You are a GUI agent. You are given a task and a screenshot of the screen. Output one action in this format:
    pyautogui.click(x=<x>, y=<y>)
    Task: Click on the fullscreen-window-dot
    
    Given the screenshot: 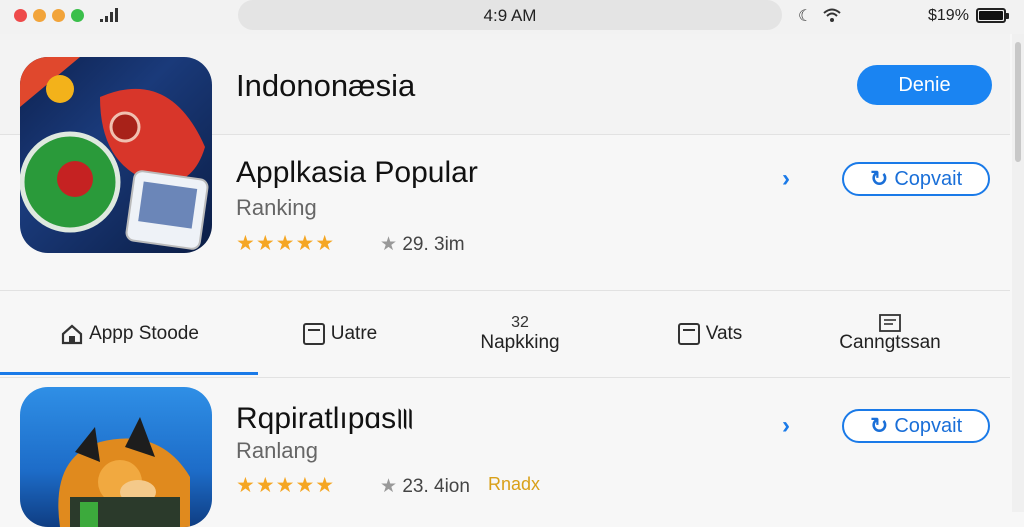 What is the action you would take?
    pyautogui.click(x=77, y=15)
    